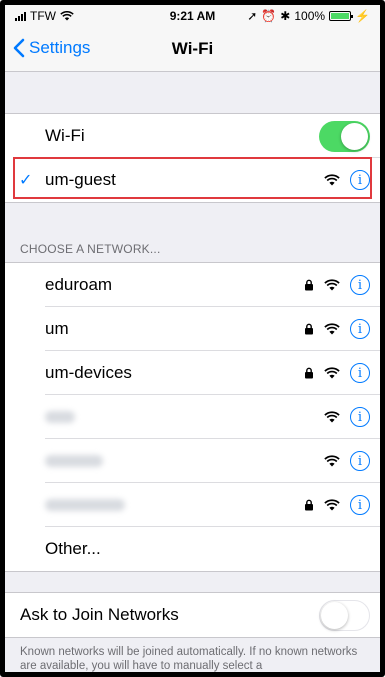  I want to click on wifi-toggle-row: Wi-Fi, so click(192, 136).